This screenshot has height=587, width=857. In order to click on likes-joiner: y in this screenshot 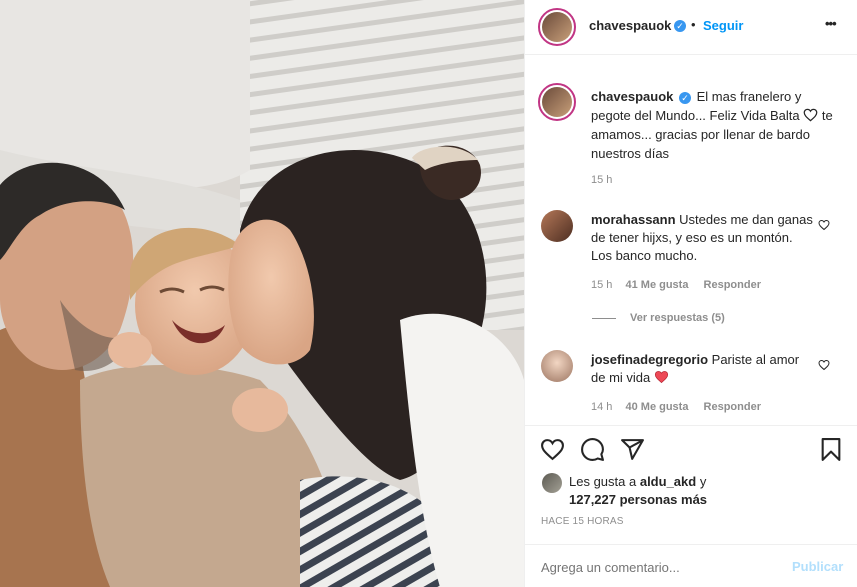, I will do `click(703, 481)`.